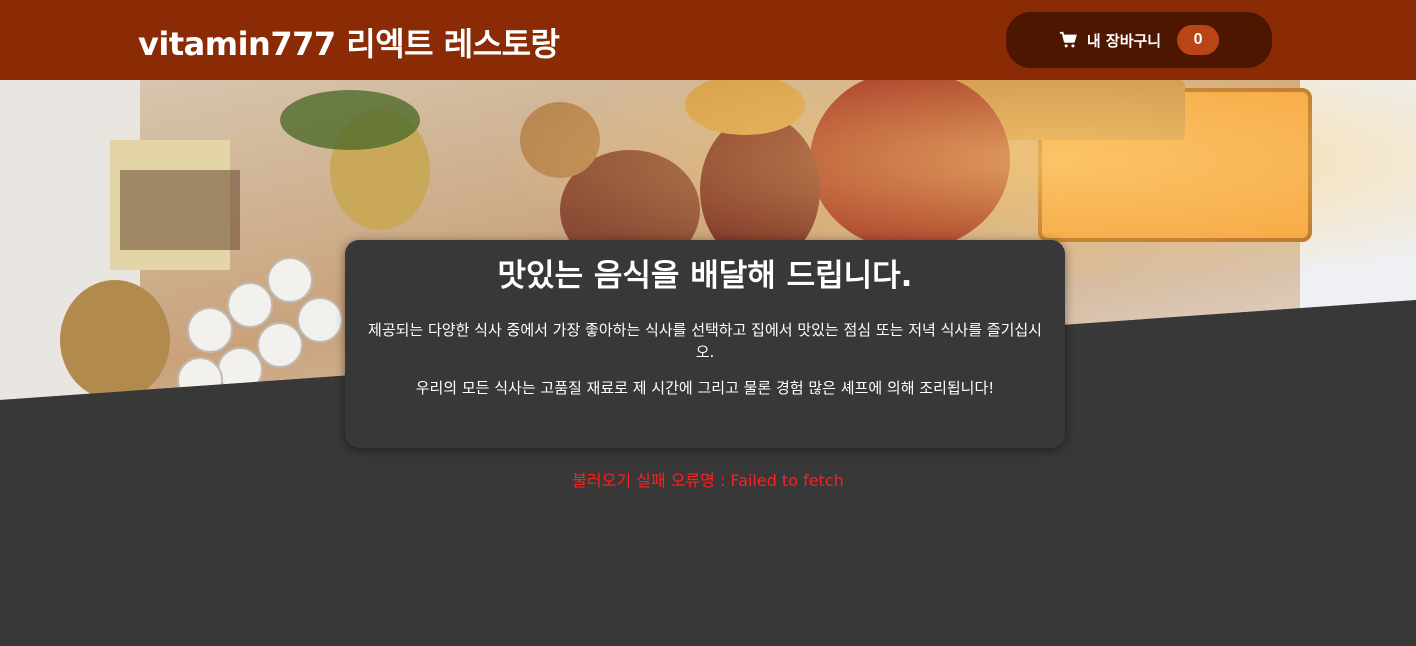 This screenshot has height=646, width=1416. I want to click on app-title: vitamin777 리엑트 레스토랑, so click(349, 44).